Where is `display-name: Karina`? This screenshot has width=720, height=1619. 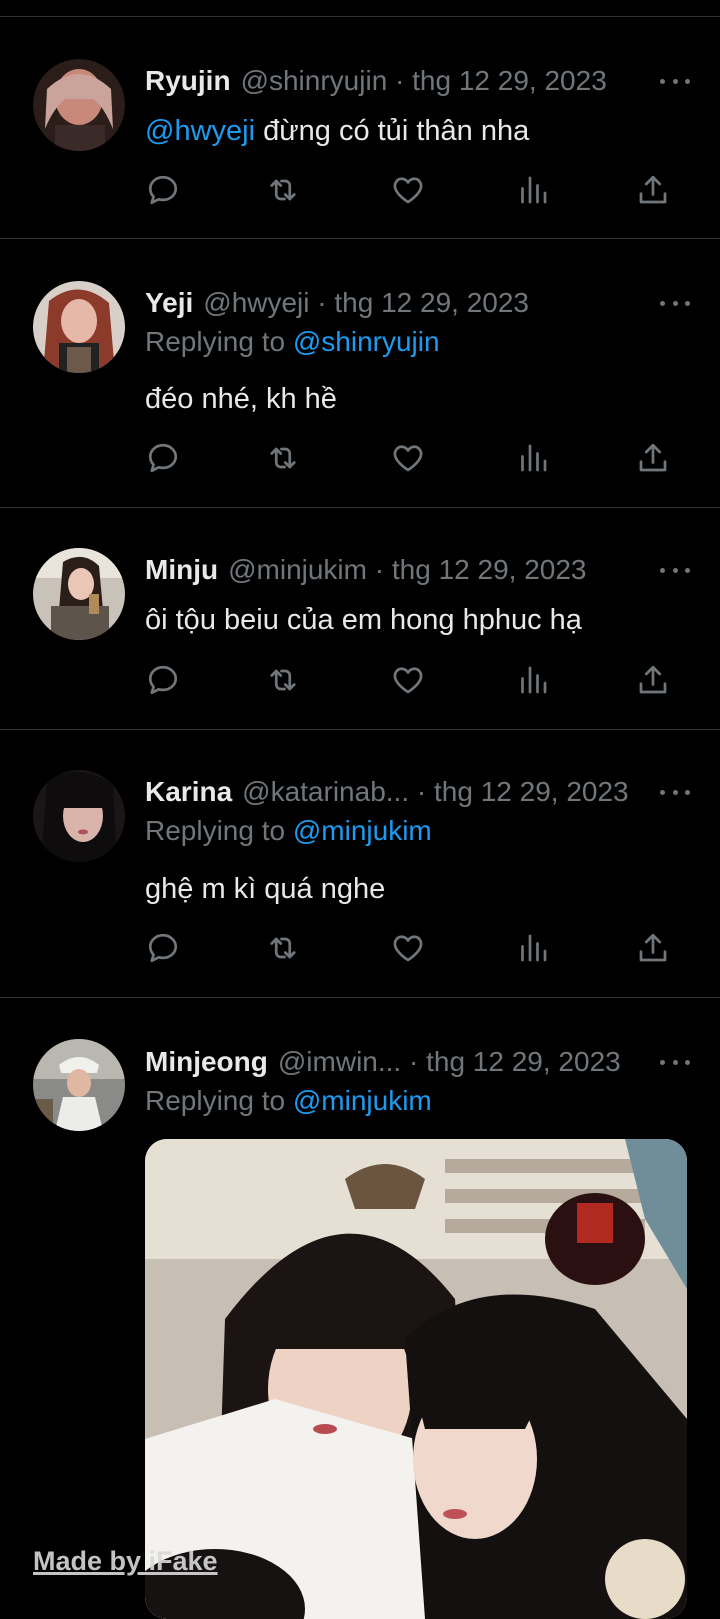
display-name: Karina is located at coordinates (188, 792).